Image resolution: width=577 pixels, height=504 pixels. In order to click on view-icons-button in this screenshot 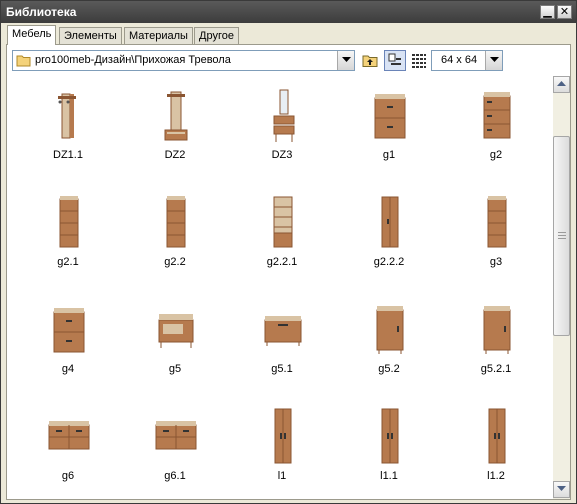, I will do `click(395, 60)`.